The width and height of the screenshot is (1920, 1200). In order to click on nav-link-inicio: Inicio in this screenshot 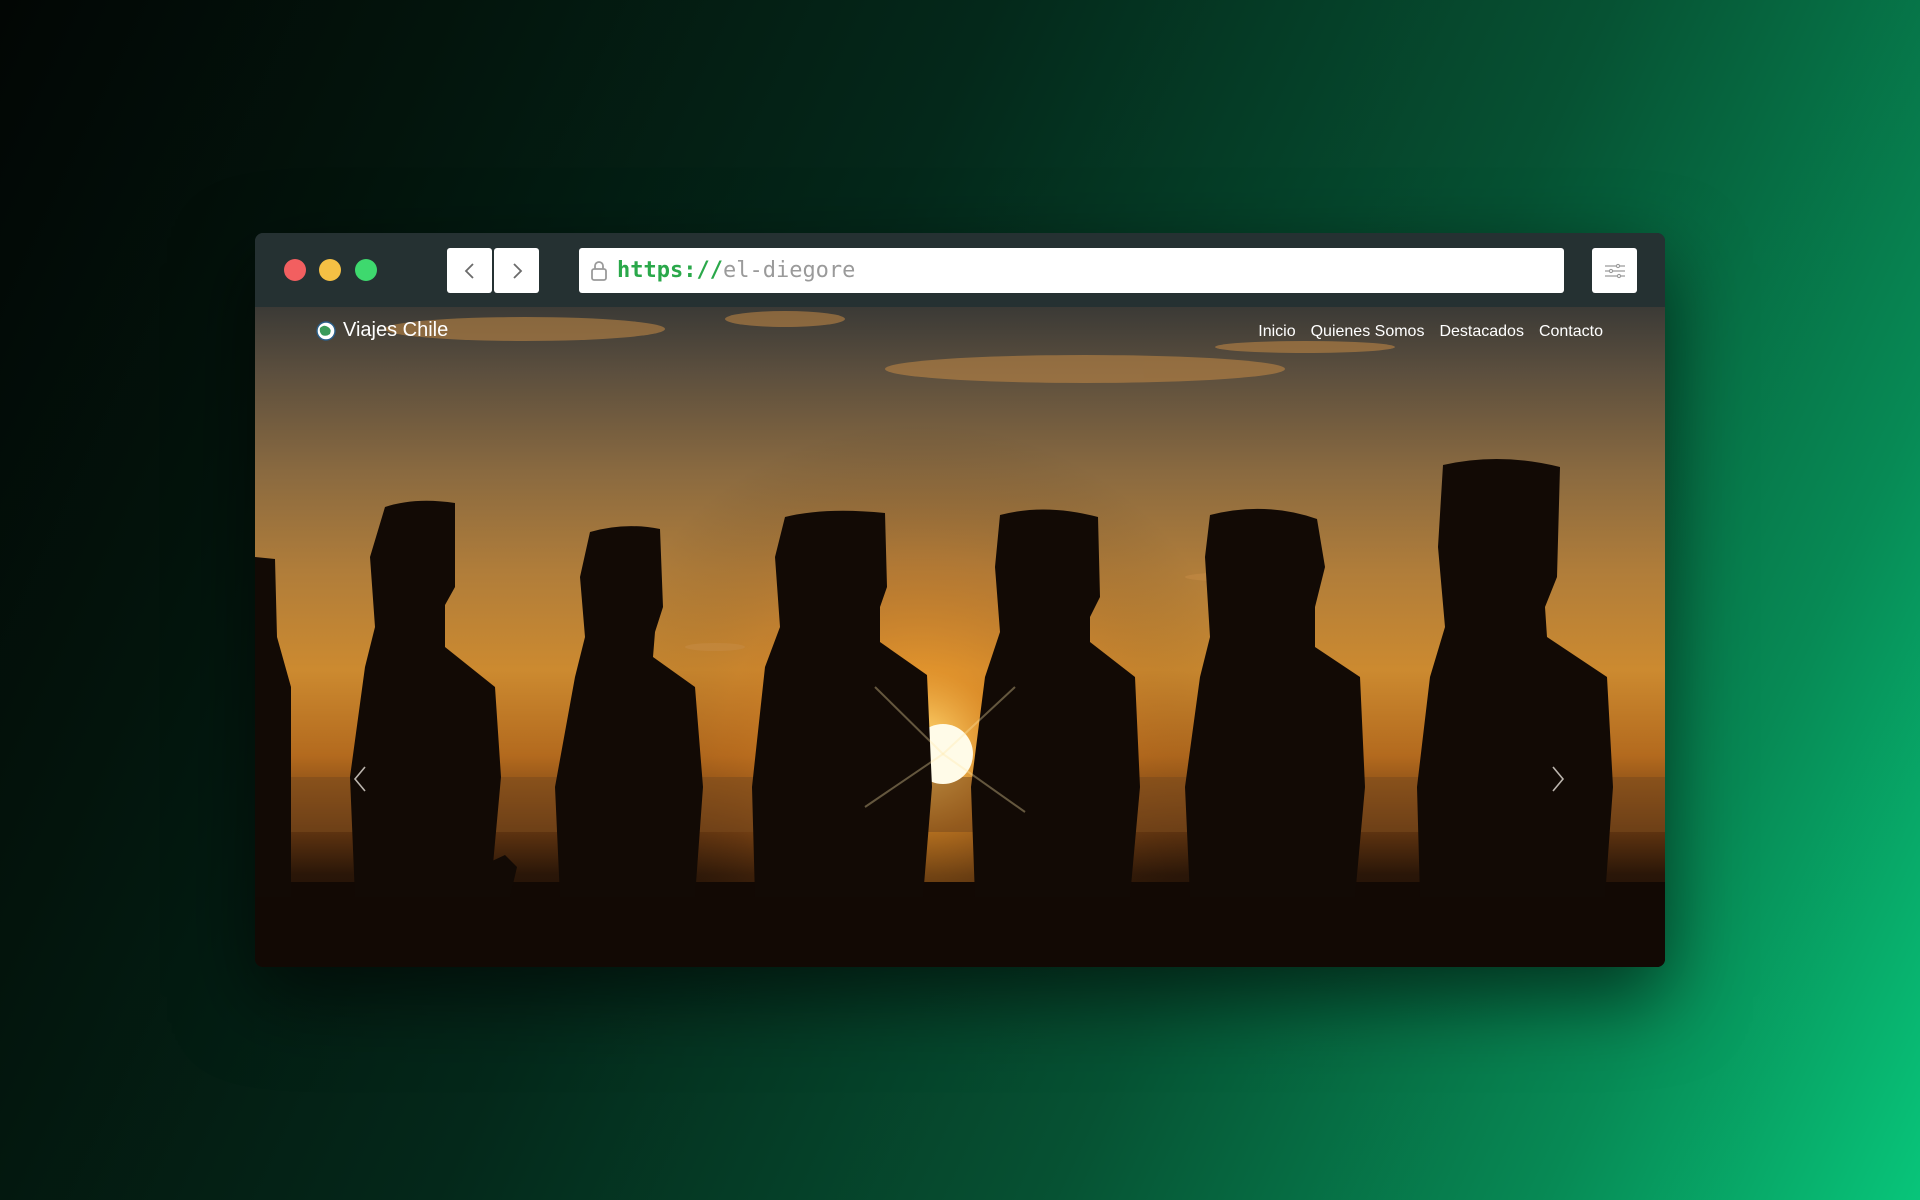, I will do `click(1276, 332)`.